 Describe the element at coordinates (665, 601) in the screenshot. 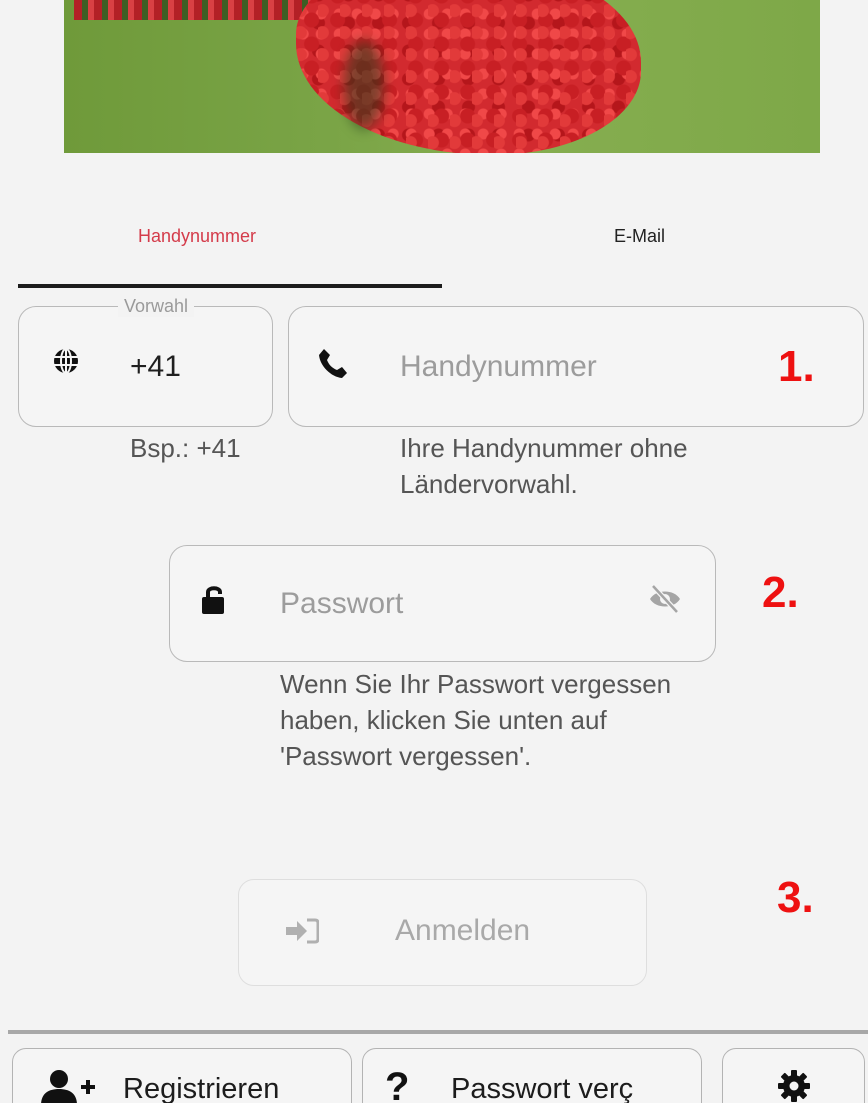

I see `eye-off-icon` at that location.